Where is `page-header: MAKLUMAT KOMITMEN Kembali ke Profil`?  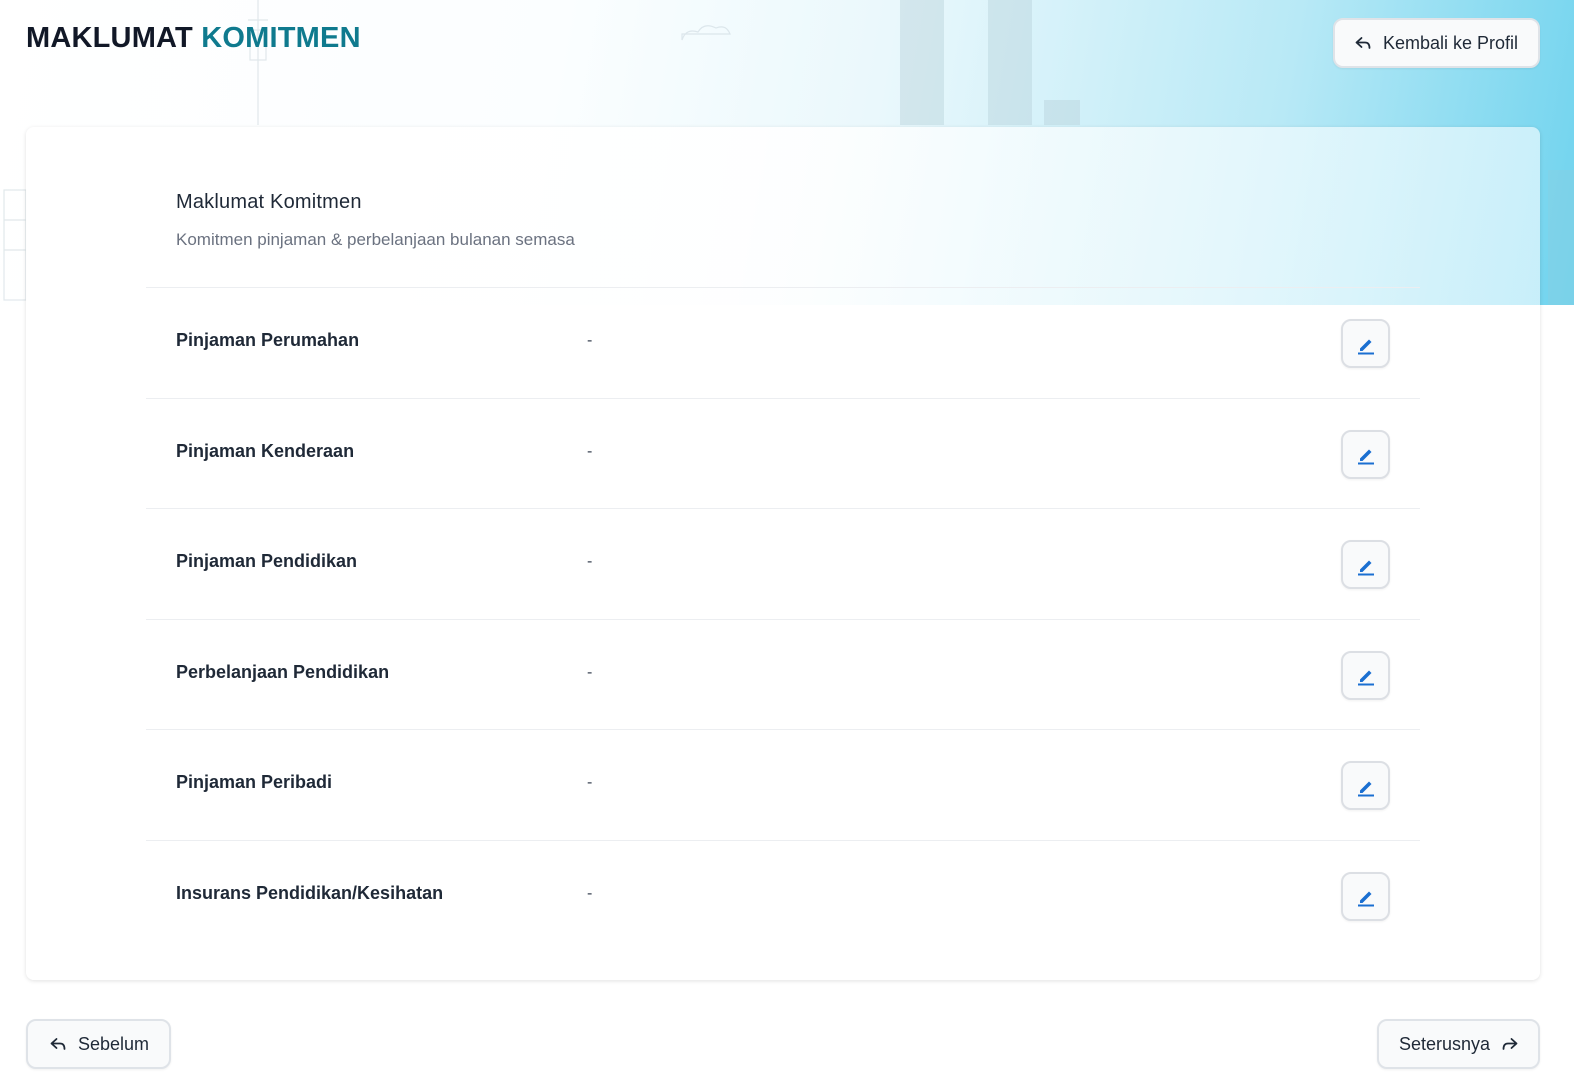 page-header: MAKLUMAT KOMITMEN Kembali ke Profil is located at coordinates (783, 43).